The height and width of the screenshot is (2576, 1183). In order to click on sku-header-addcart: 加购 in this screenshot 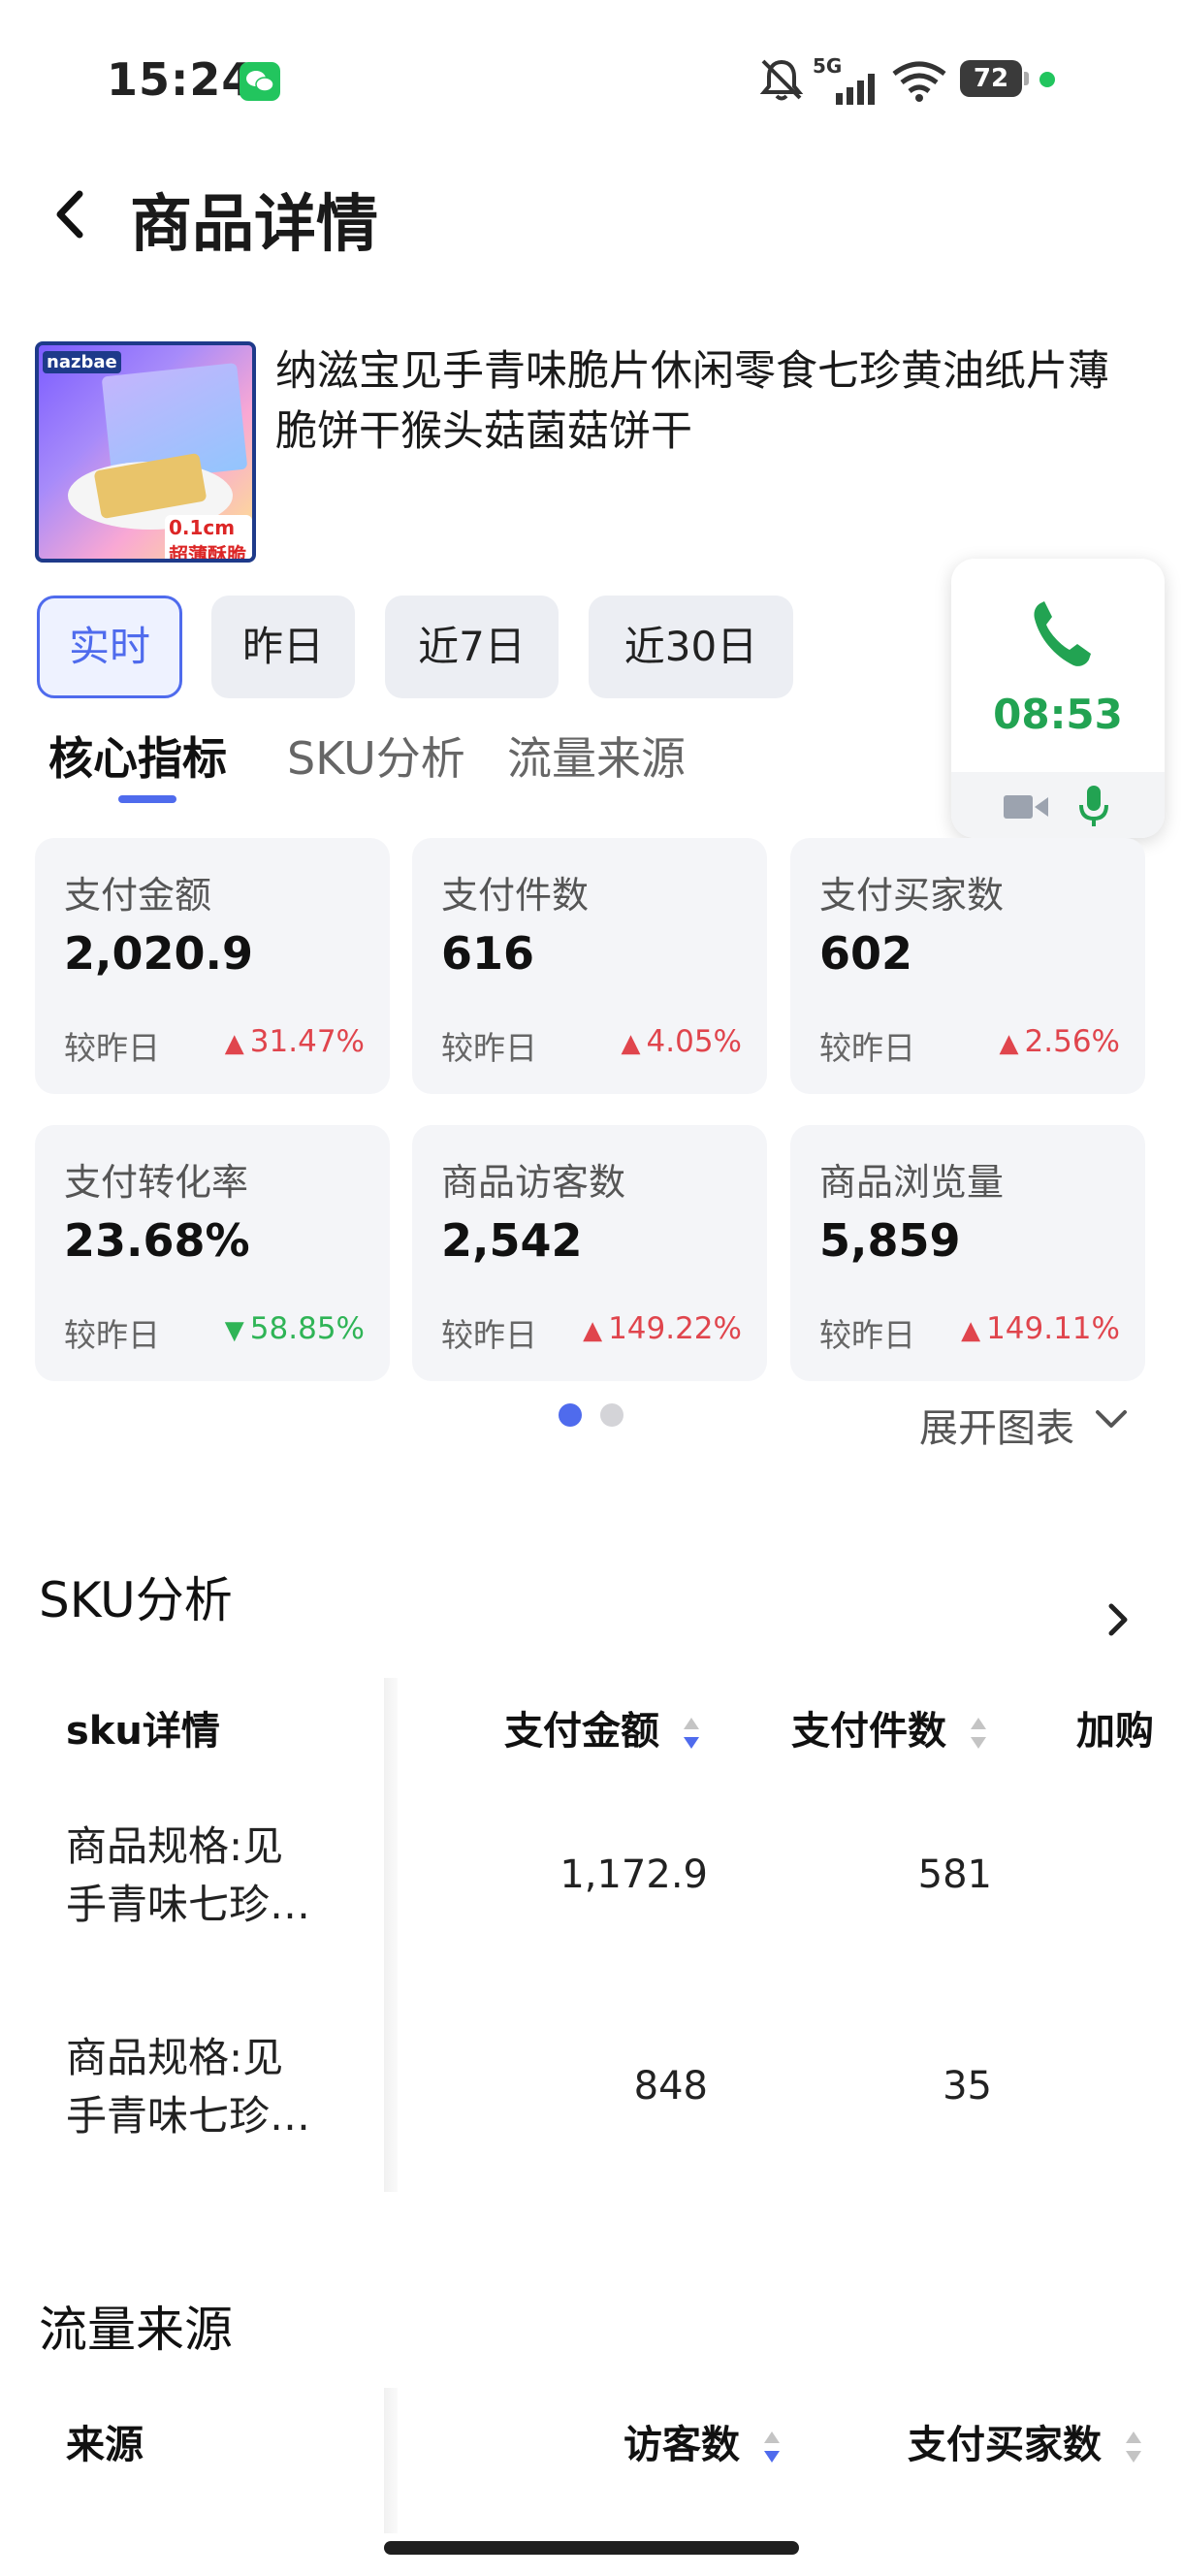, I will do `click(1115, 1731)`.